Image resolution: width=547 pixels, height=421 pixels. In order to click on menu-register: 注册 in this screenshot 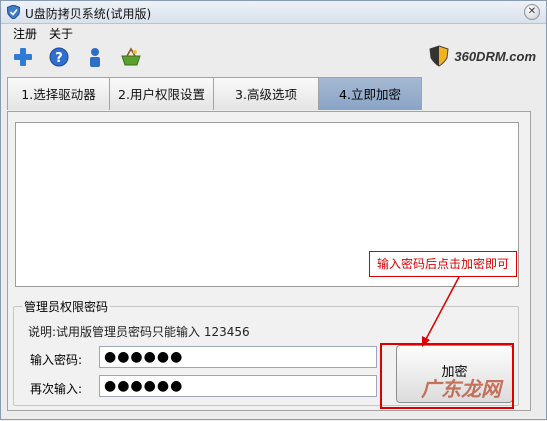, I will do `click(25, 33)`.